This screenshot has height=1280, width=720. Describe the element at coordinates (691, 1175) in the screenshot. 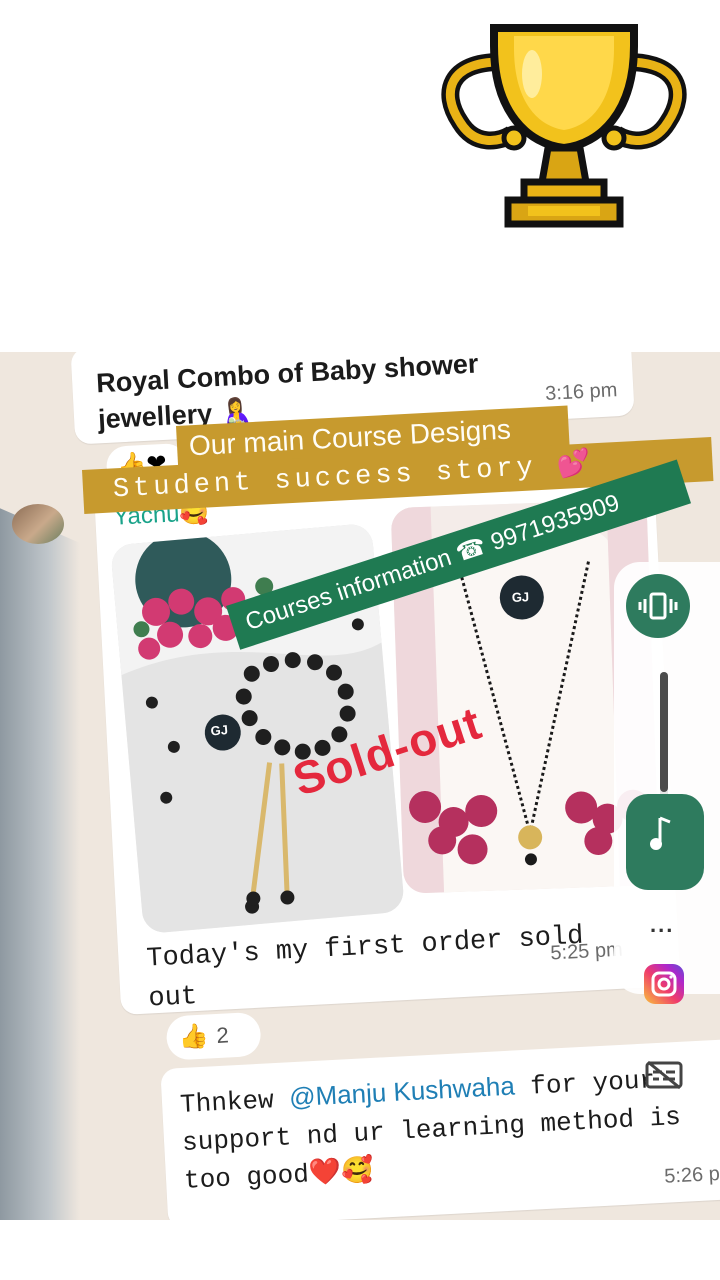

I see `message-3-time: 5:26 pm` at that location.